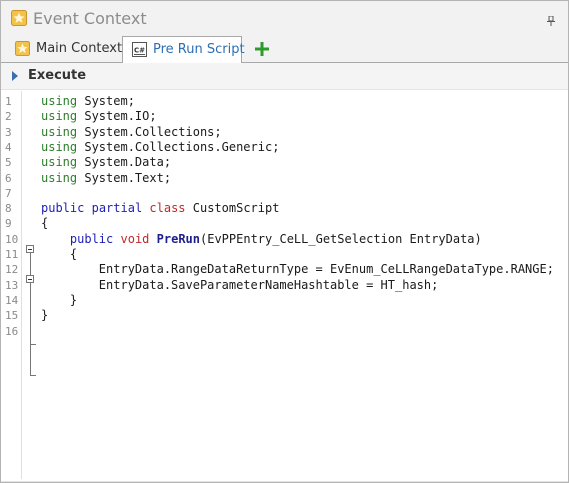 The width and height of the screenshot is (569, 483). Describe the element at coordinates (284, 18) in the screenshot. I see `title-bar: Event Context` at that location.